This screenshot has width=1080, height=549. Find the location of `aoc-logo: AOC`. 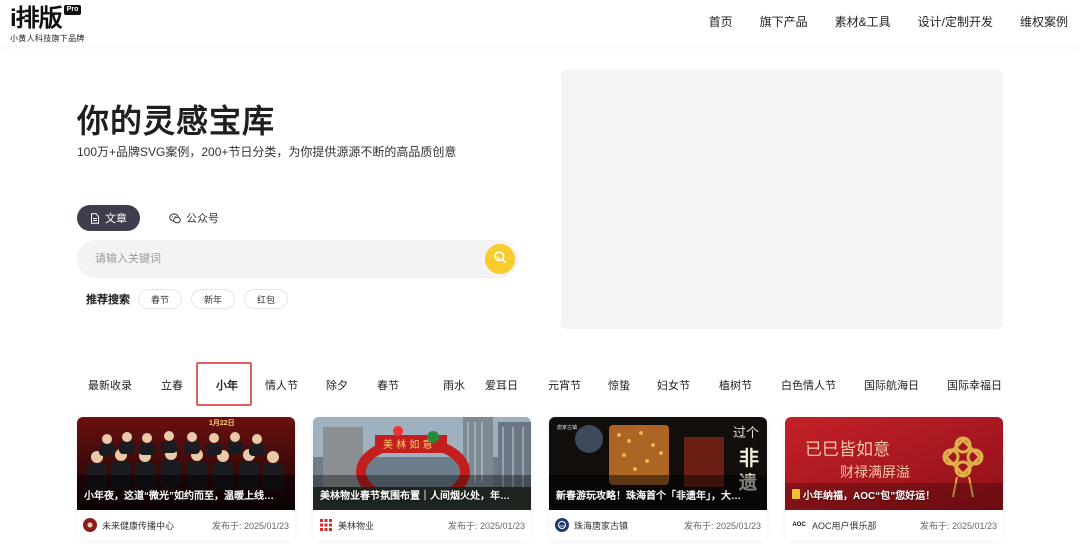

aoc-logo: AOC is located at coordinates (799, 525).